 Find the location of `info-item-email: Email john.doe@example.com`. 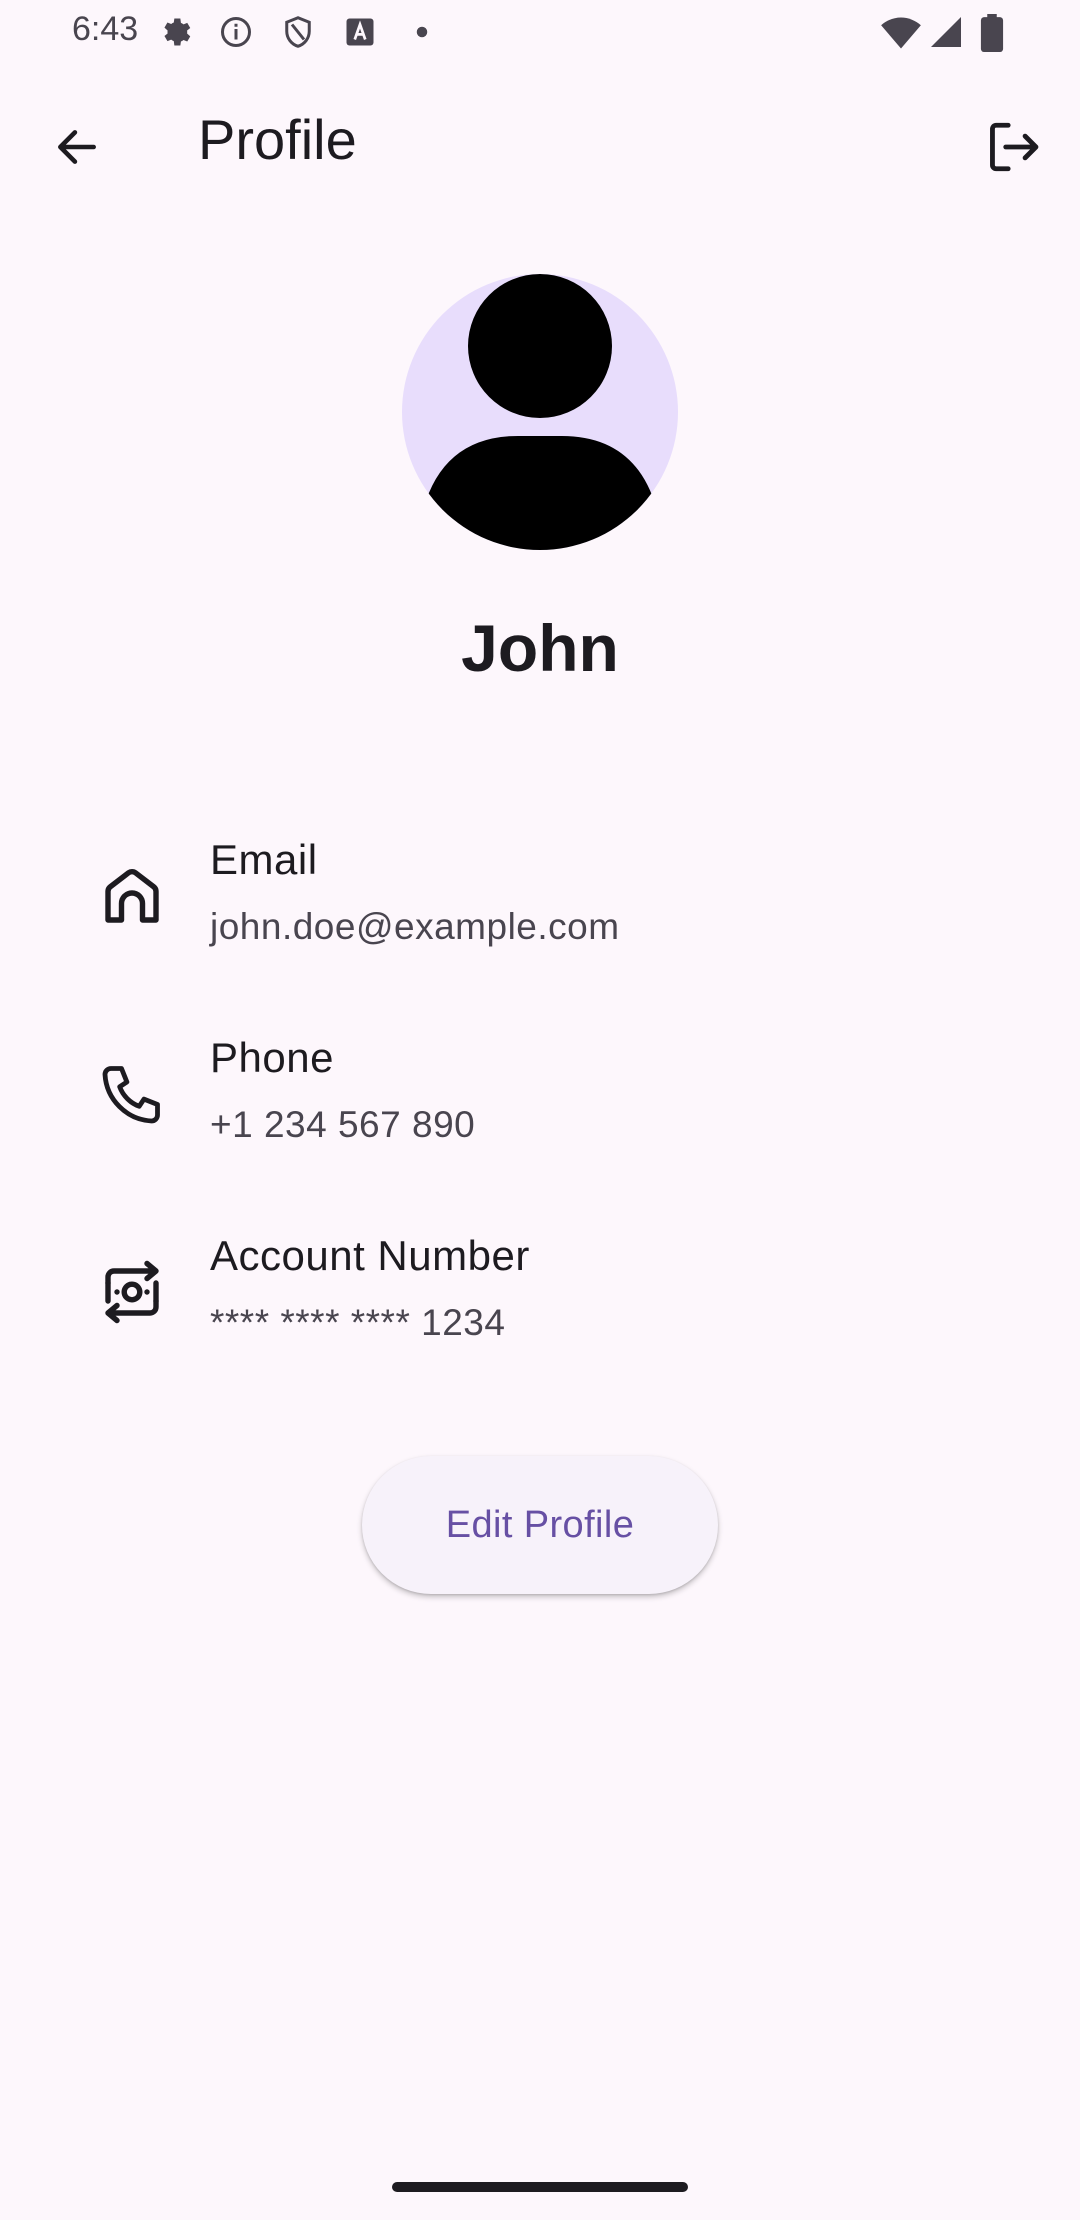

info-item-email: Email john.doe@example.com is located at coordinates (540, 901).